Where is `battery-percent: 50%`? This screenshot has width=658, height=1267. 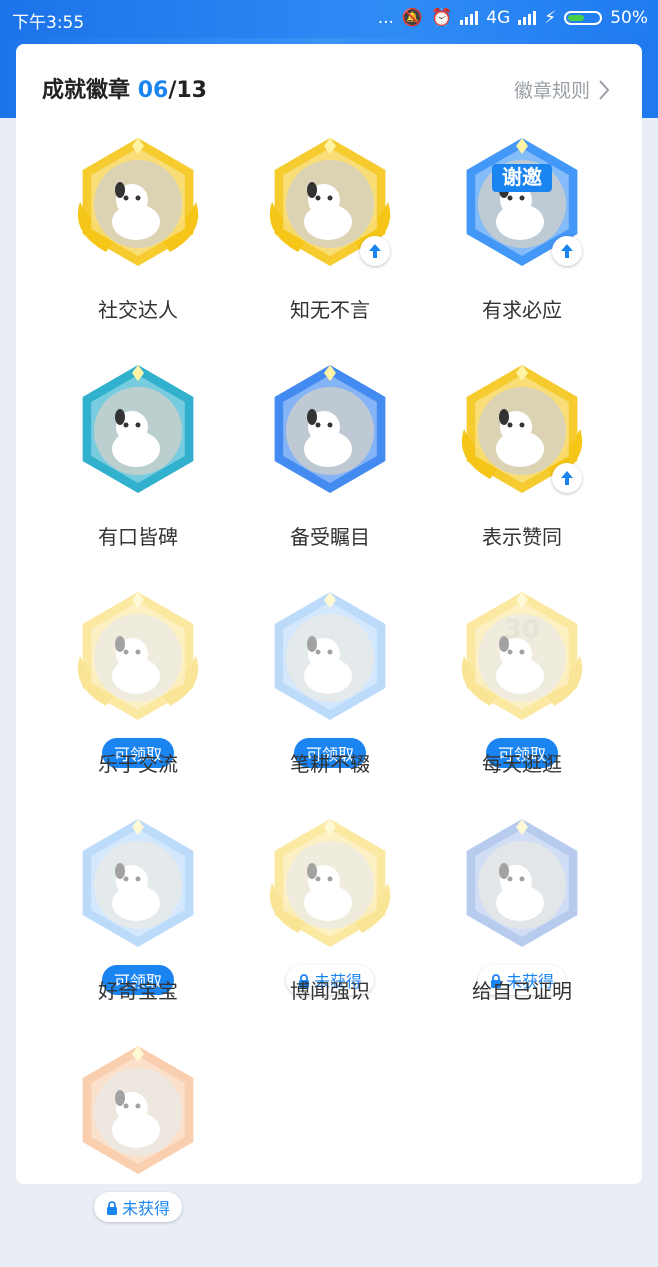
battery-percent: 50% is located at coordinates (629, 18).